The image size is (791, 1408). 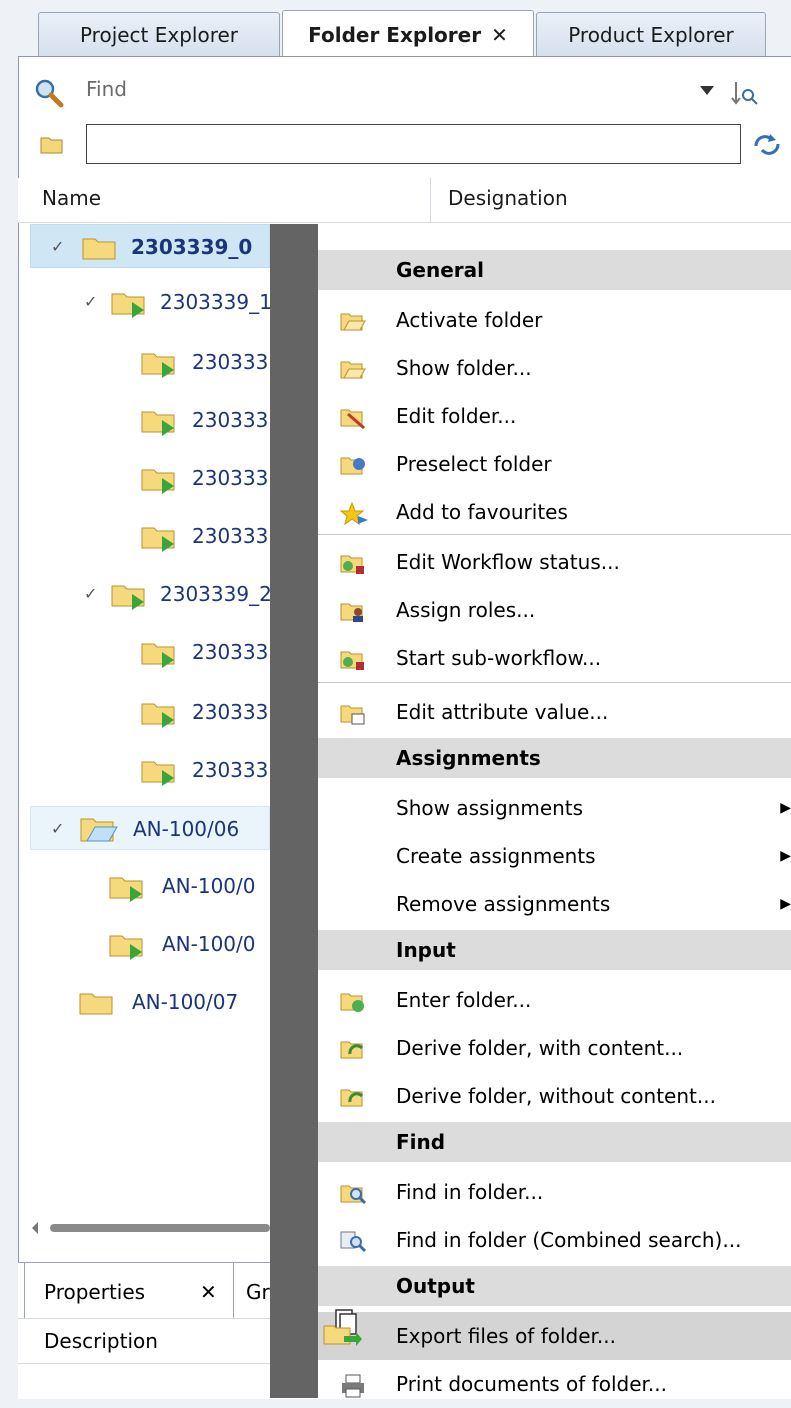 I want to click on menu-item-create-assignments: Create assignments ▶, so click(x=554, y=856).